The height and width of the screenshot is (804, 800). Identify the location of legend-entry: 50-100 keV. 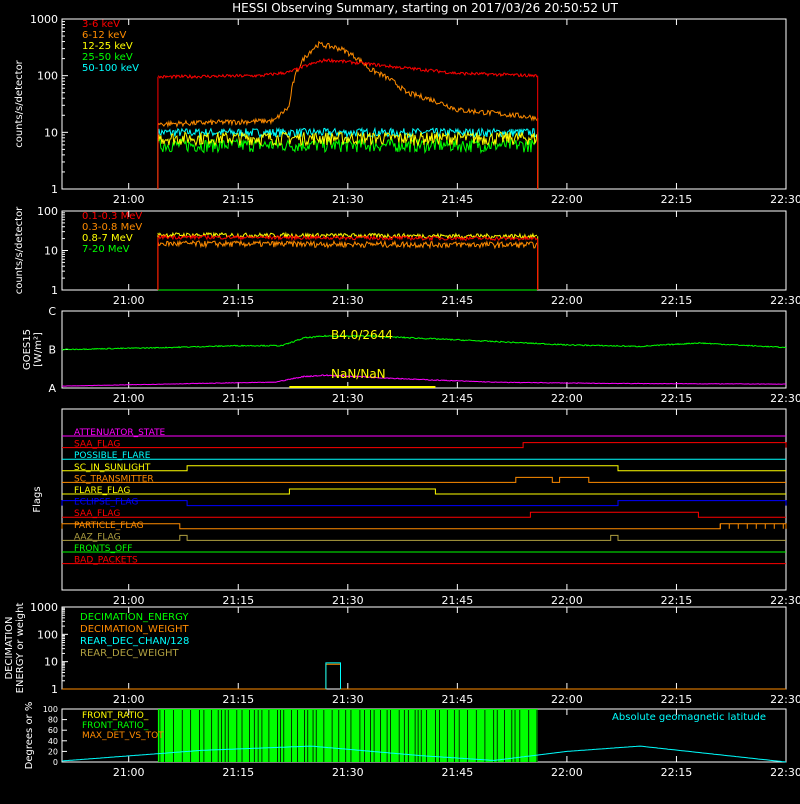
(110, 68).